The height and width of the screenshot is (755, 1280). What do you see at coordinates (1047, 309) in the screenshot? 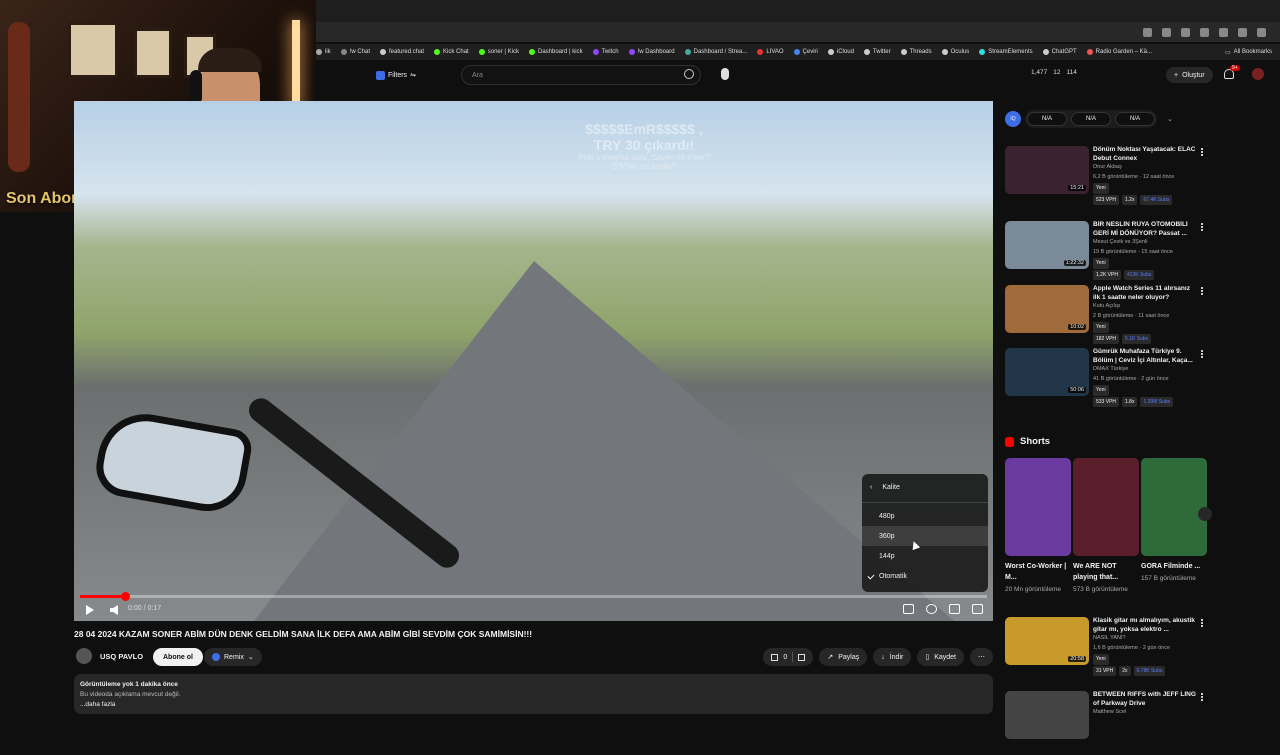
I see `video-thumbnail: 10:02` at bounding box center [1047, 309].